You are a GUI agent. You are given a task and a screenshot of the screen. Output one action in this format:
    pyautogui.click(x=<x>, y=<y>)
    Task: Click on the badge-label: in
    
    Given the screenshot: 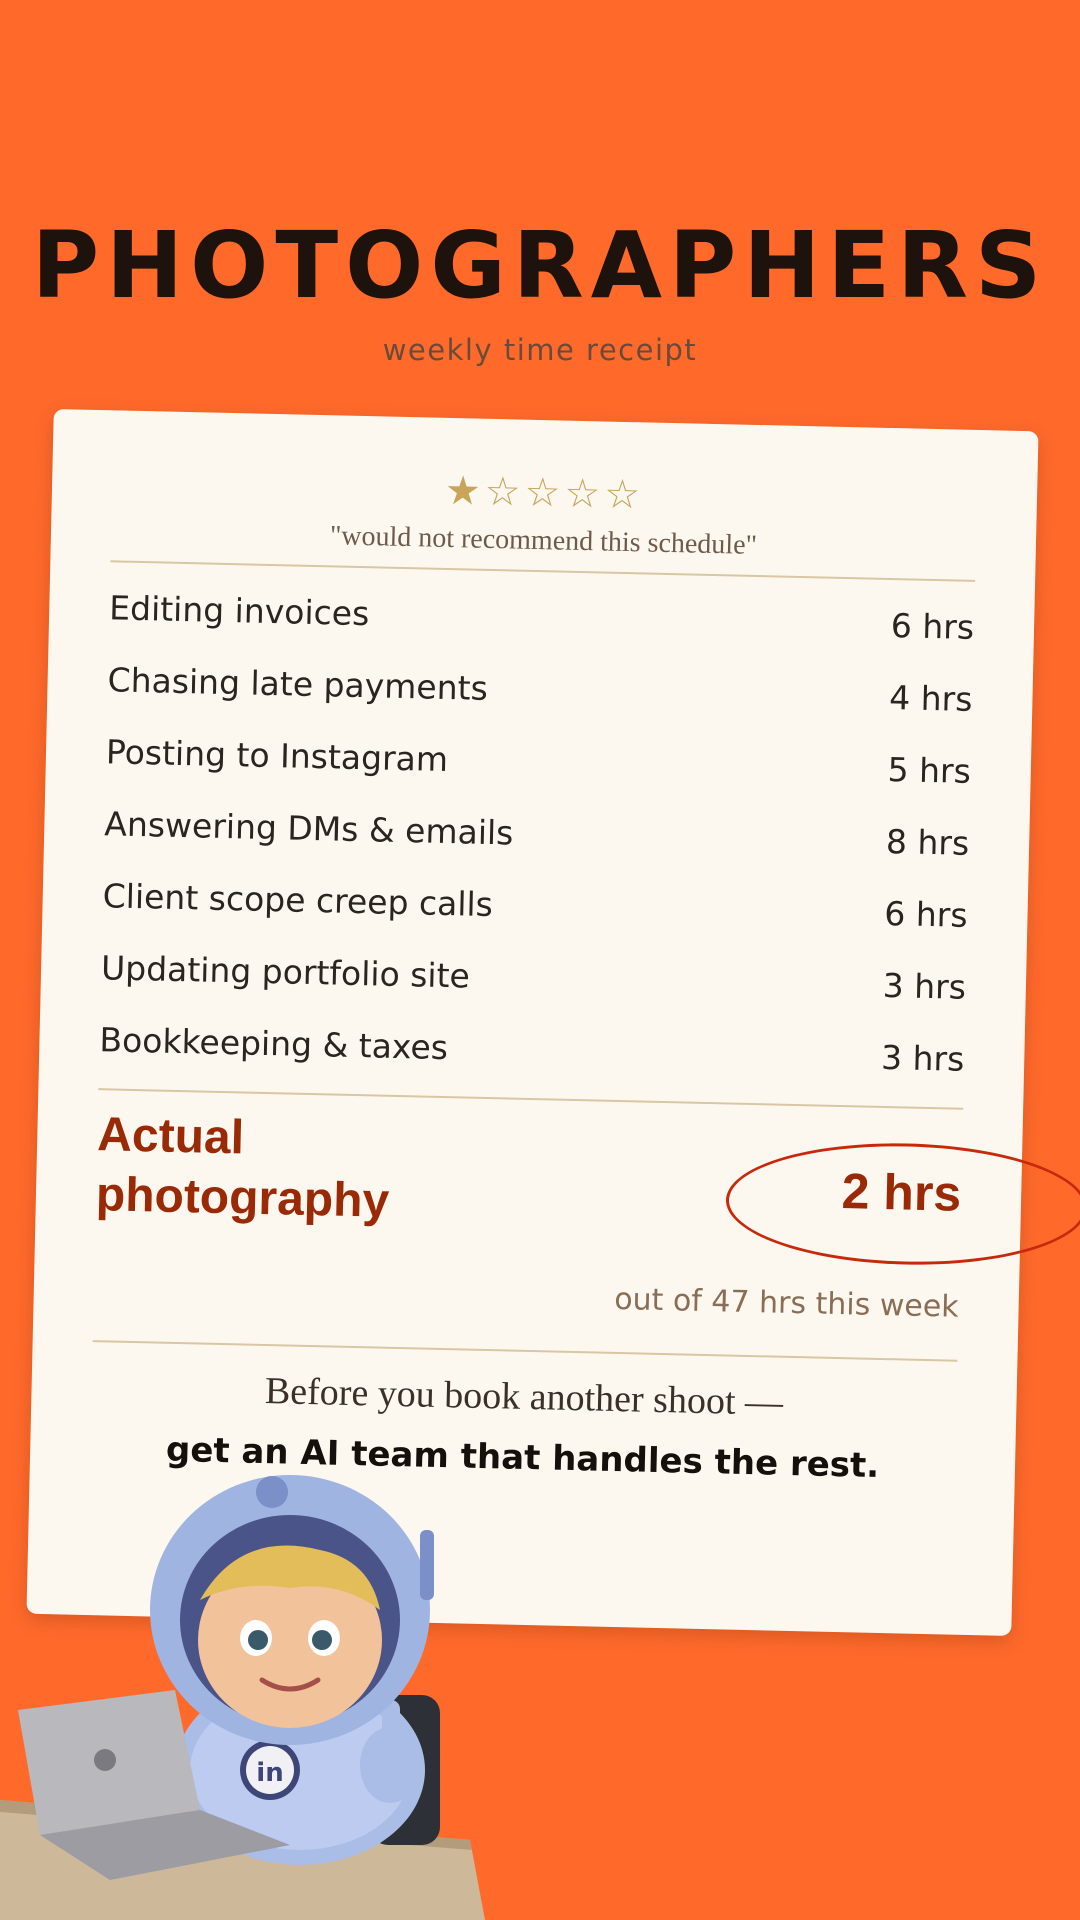 What is the action you would take?
    pyautogui.click(x=269, y=1773)
    